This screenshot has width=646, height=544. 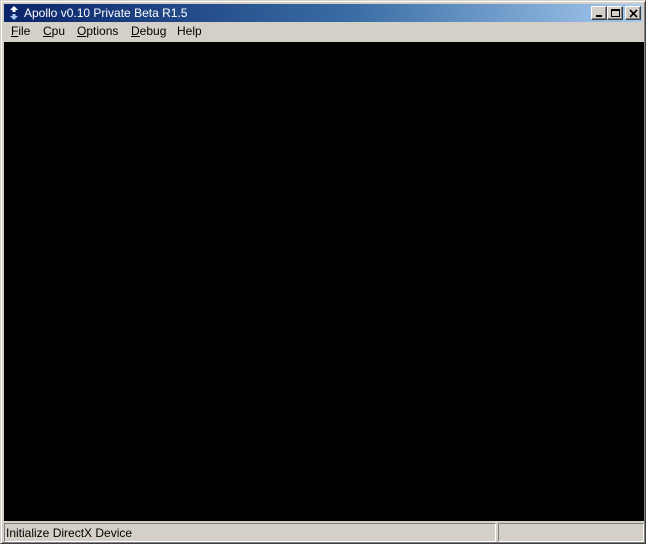 I want to click on minimize-button, so click(x=599, y=13).